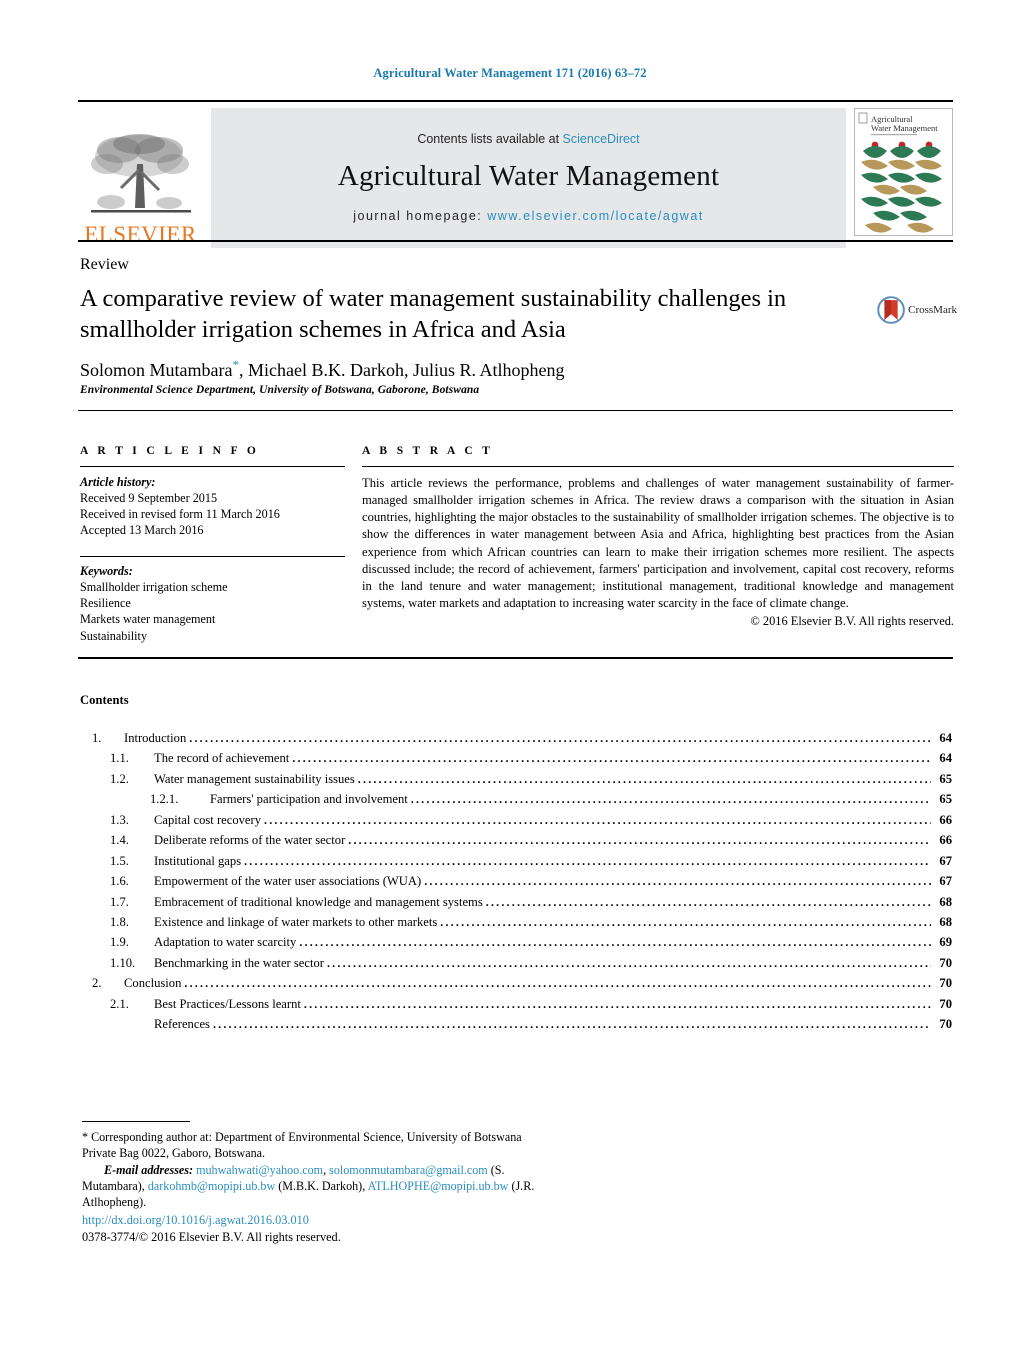  I want to click on contents-heading: Contents, so click(104, 700).